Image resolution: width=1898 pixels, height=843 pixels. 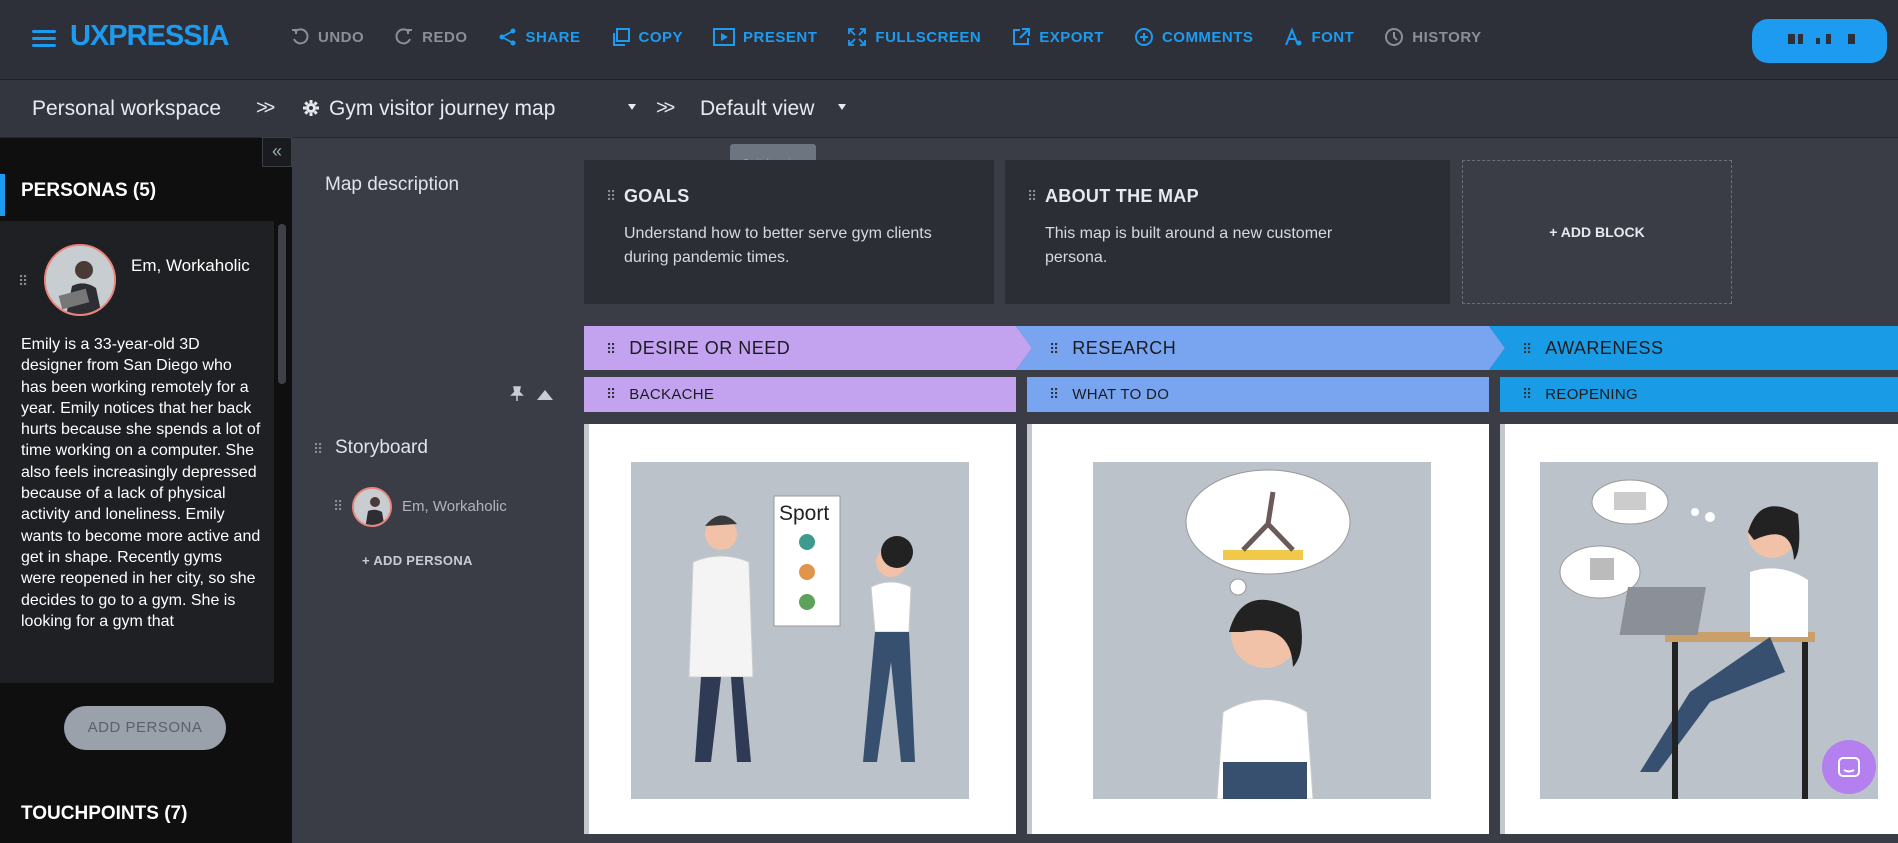 What do you see at coordinates (277, 152) in the screenshot?
I see `collapse-sidebar-icon: «` at bounding box center [277, 152].